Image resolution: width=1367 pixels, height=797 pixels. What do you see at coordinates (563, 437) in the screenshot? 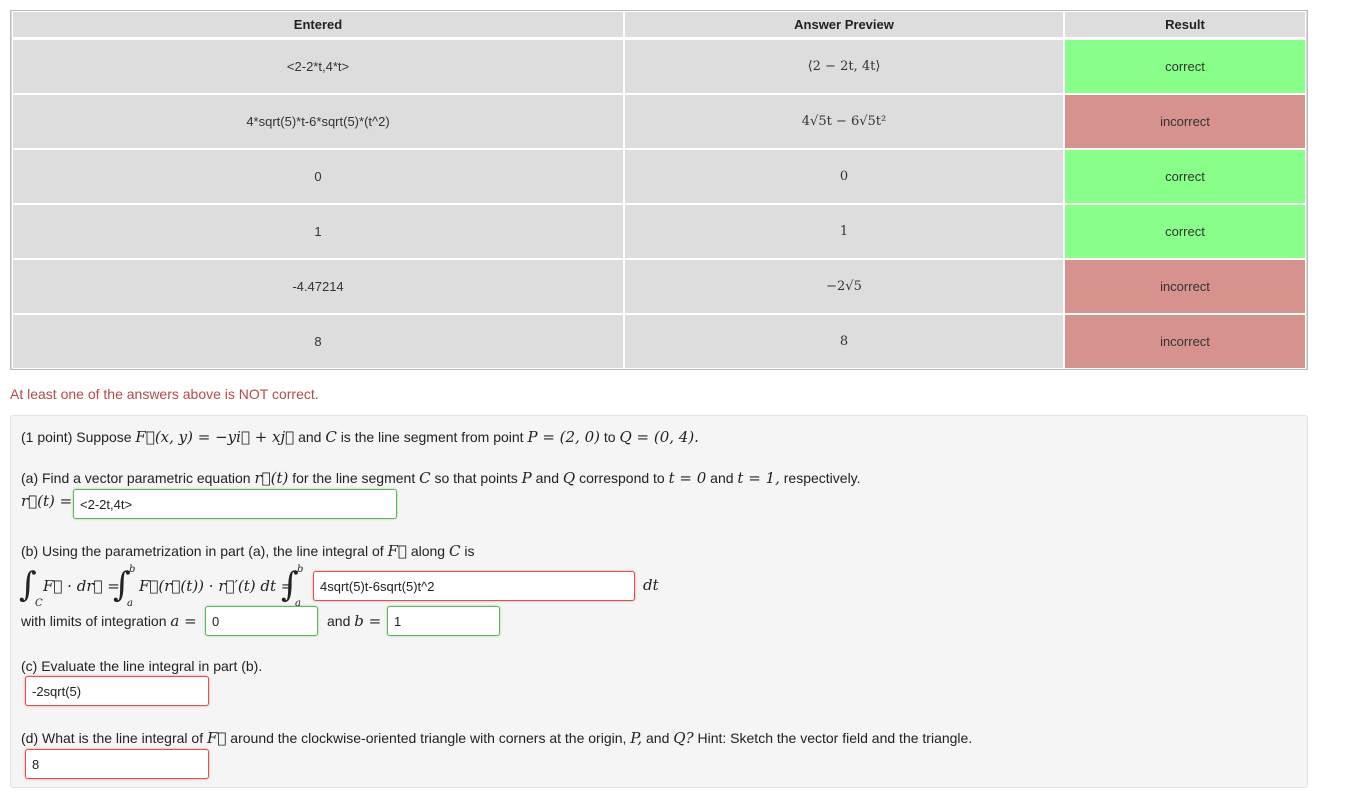
I see `intro-point-p: P = (2, 0)` at bounding box center [563, 437].